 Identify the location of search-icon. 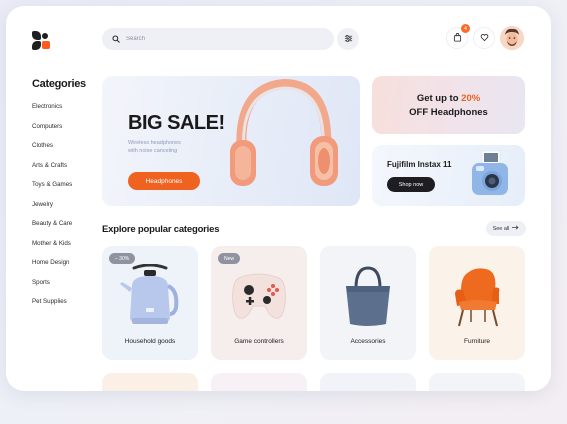
(116, 39).